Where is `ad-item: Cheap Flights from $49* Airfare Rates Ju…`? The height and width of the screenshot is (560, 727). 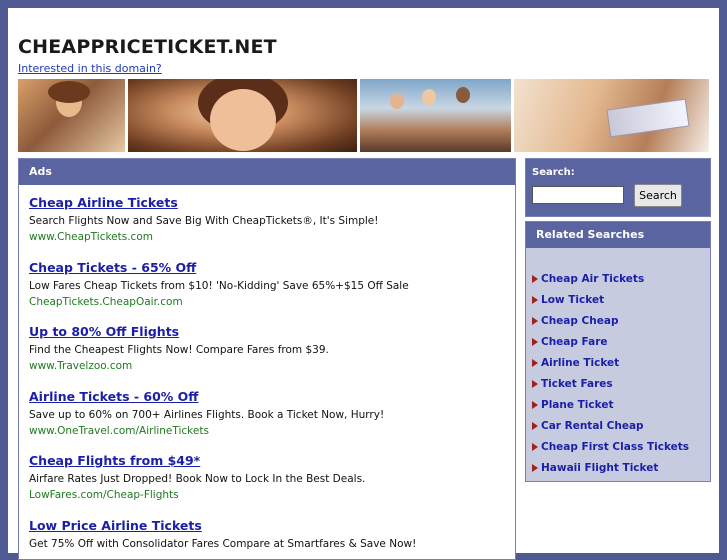
ad-item: Cheap Flights from $49* Airfare Rates Ju… is located at coordinates (197, 478).